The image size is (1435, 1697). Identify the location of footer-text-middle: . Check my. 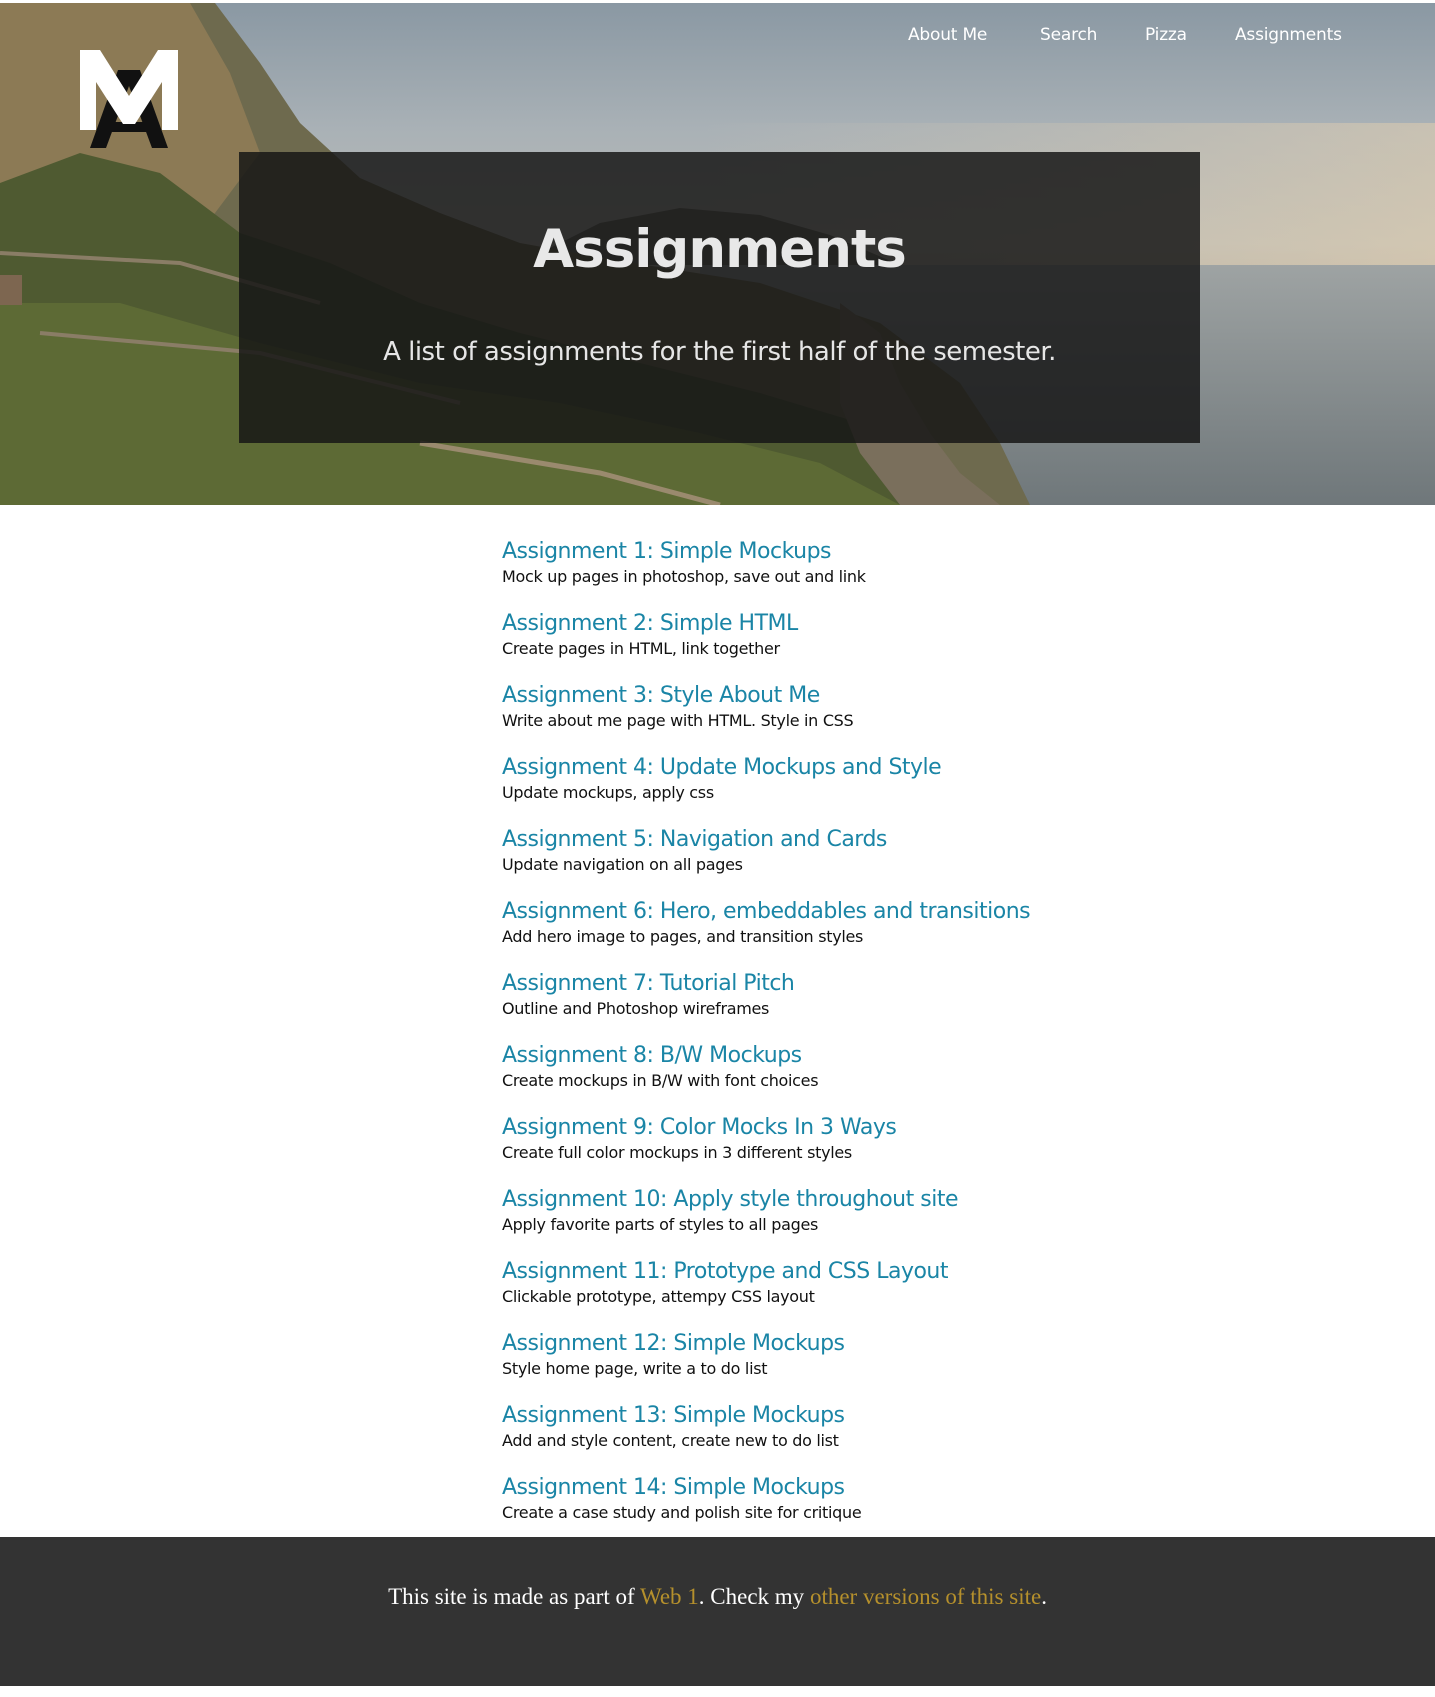
(754, 1596).